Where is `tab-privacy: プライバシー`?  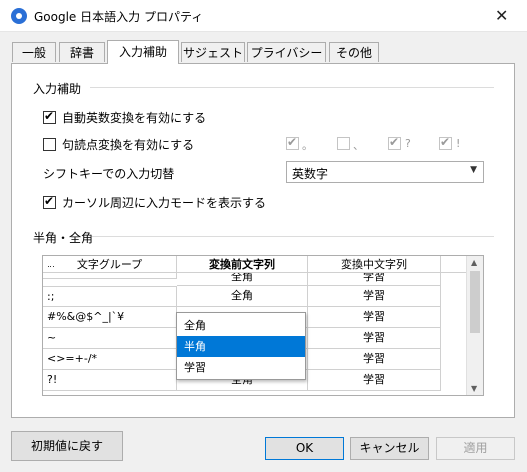
tab-privacy: プライバシー is located at coordinates (286, 52).